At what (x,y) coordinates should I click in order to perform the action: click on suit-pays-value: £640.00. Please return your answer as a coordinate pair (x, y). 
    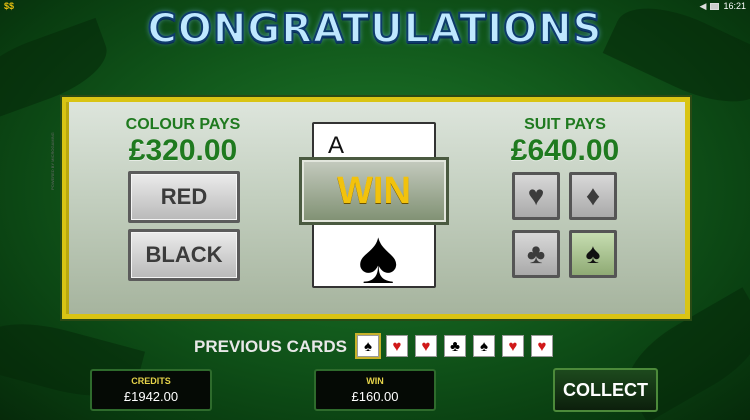
    Looking at the image, I should click on (565, 150).